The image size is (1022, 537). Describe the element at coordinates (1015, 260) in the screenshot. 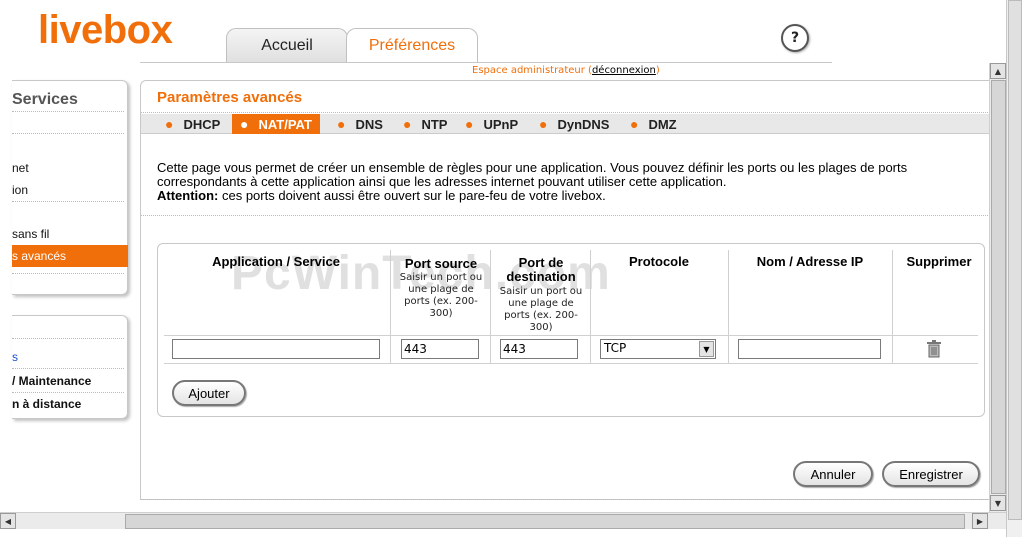

I see `window-scroll-thumb` at that location.